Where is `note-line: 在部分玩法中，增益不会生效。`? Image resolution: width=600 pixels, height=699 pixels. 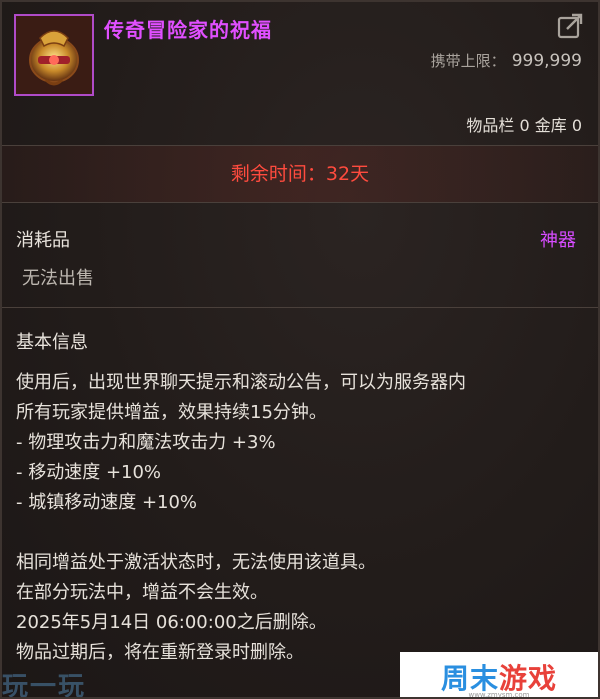
note-line: 在部分玩法中，增益不会生效。 is located at coordinates (142, 592).